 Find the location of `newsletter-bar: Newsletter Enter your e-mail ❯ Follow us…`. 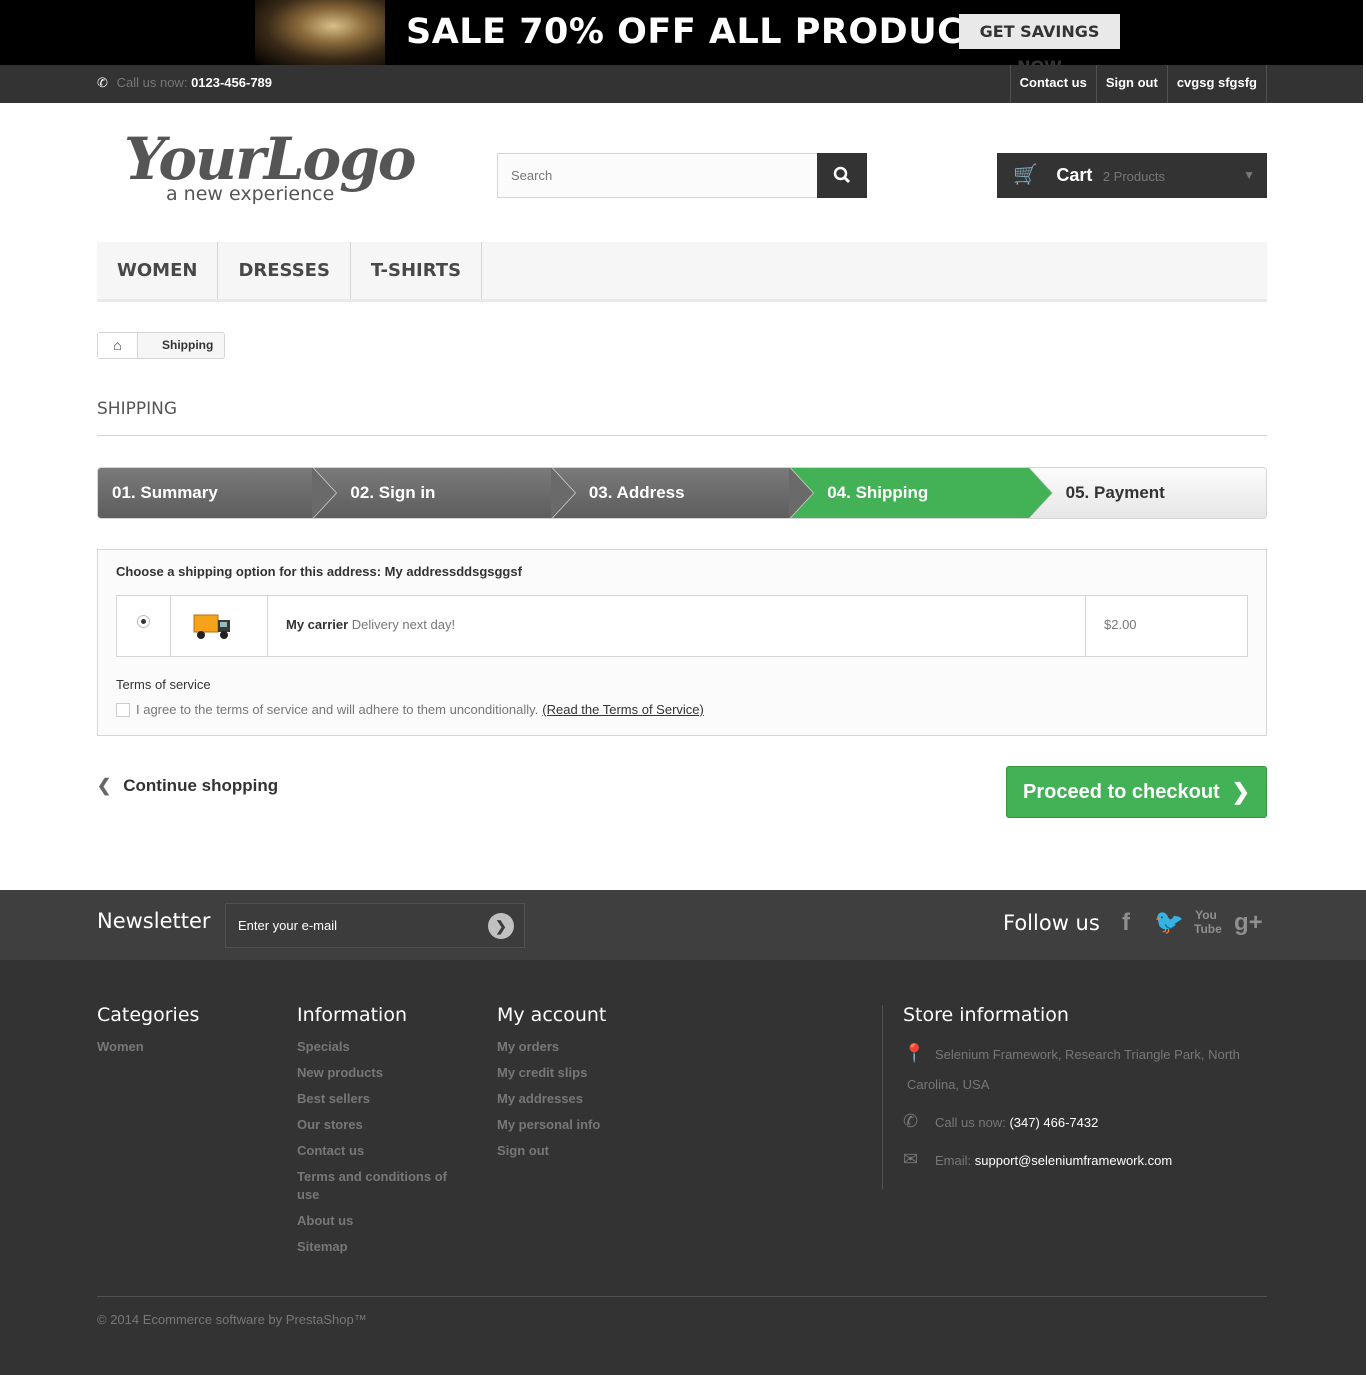

newsletter-bar: Newsletter Enter your e-mail ❯ Follow us… is located at coordinates (683, 925).